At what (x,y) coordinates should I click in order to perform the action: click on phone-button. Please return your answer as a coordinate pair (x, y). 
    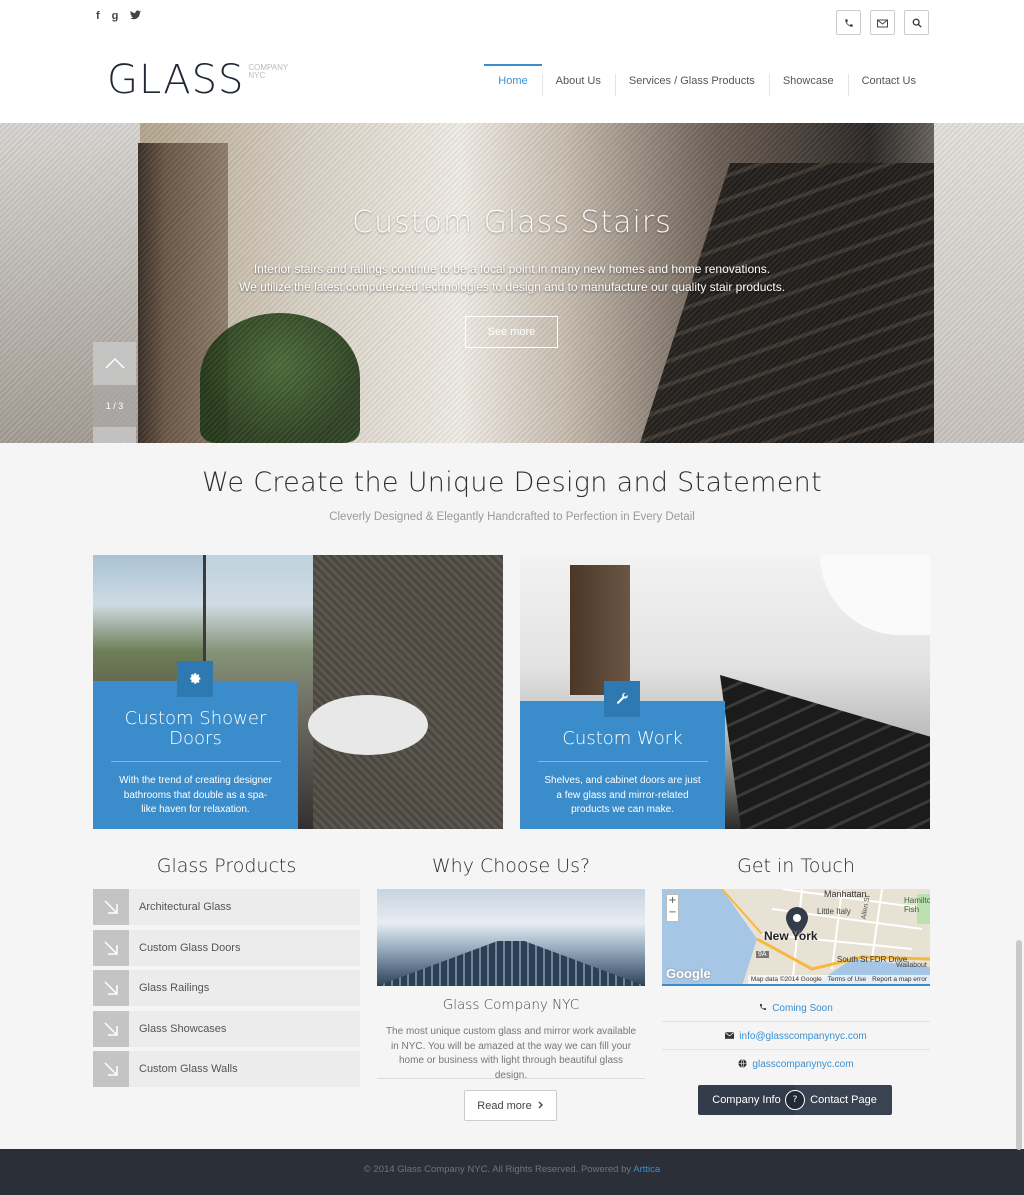
    Looking at the image, I should click on (848, 22).